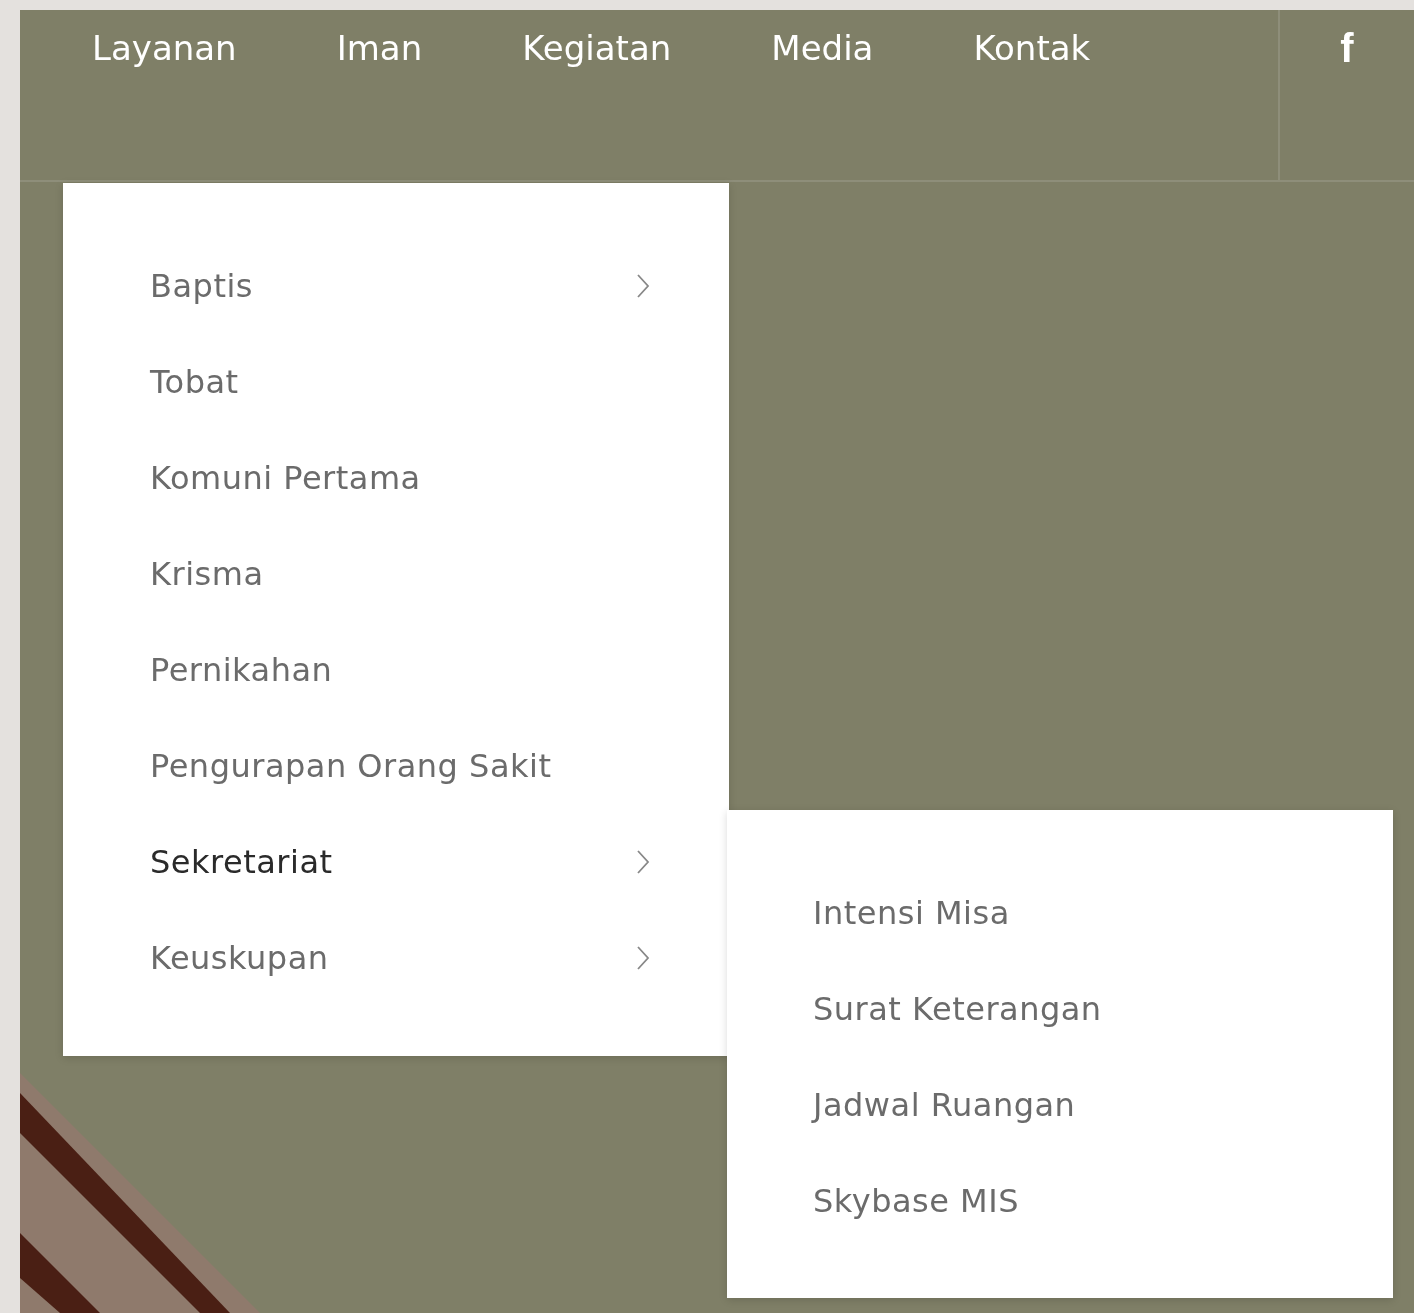 The image size is (1414, 1313). Describe the element at coordinates (1063, 1105) in the screenshot. I see `menu-item: Jadwal Ruangan` at that location.